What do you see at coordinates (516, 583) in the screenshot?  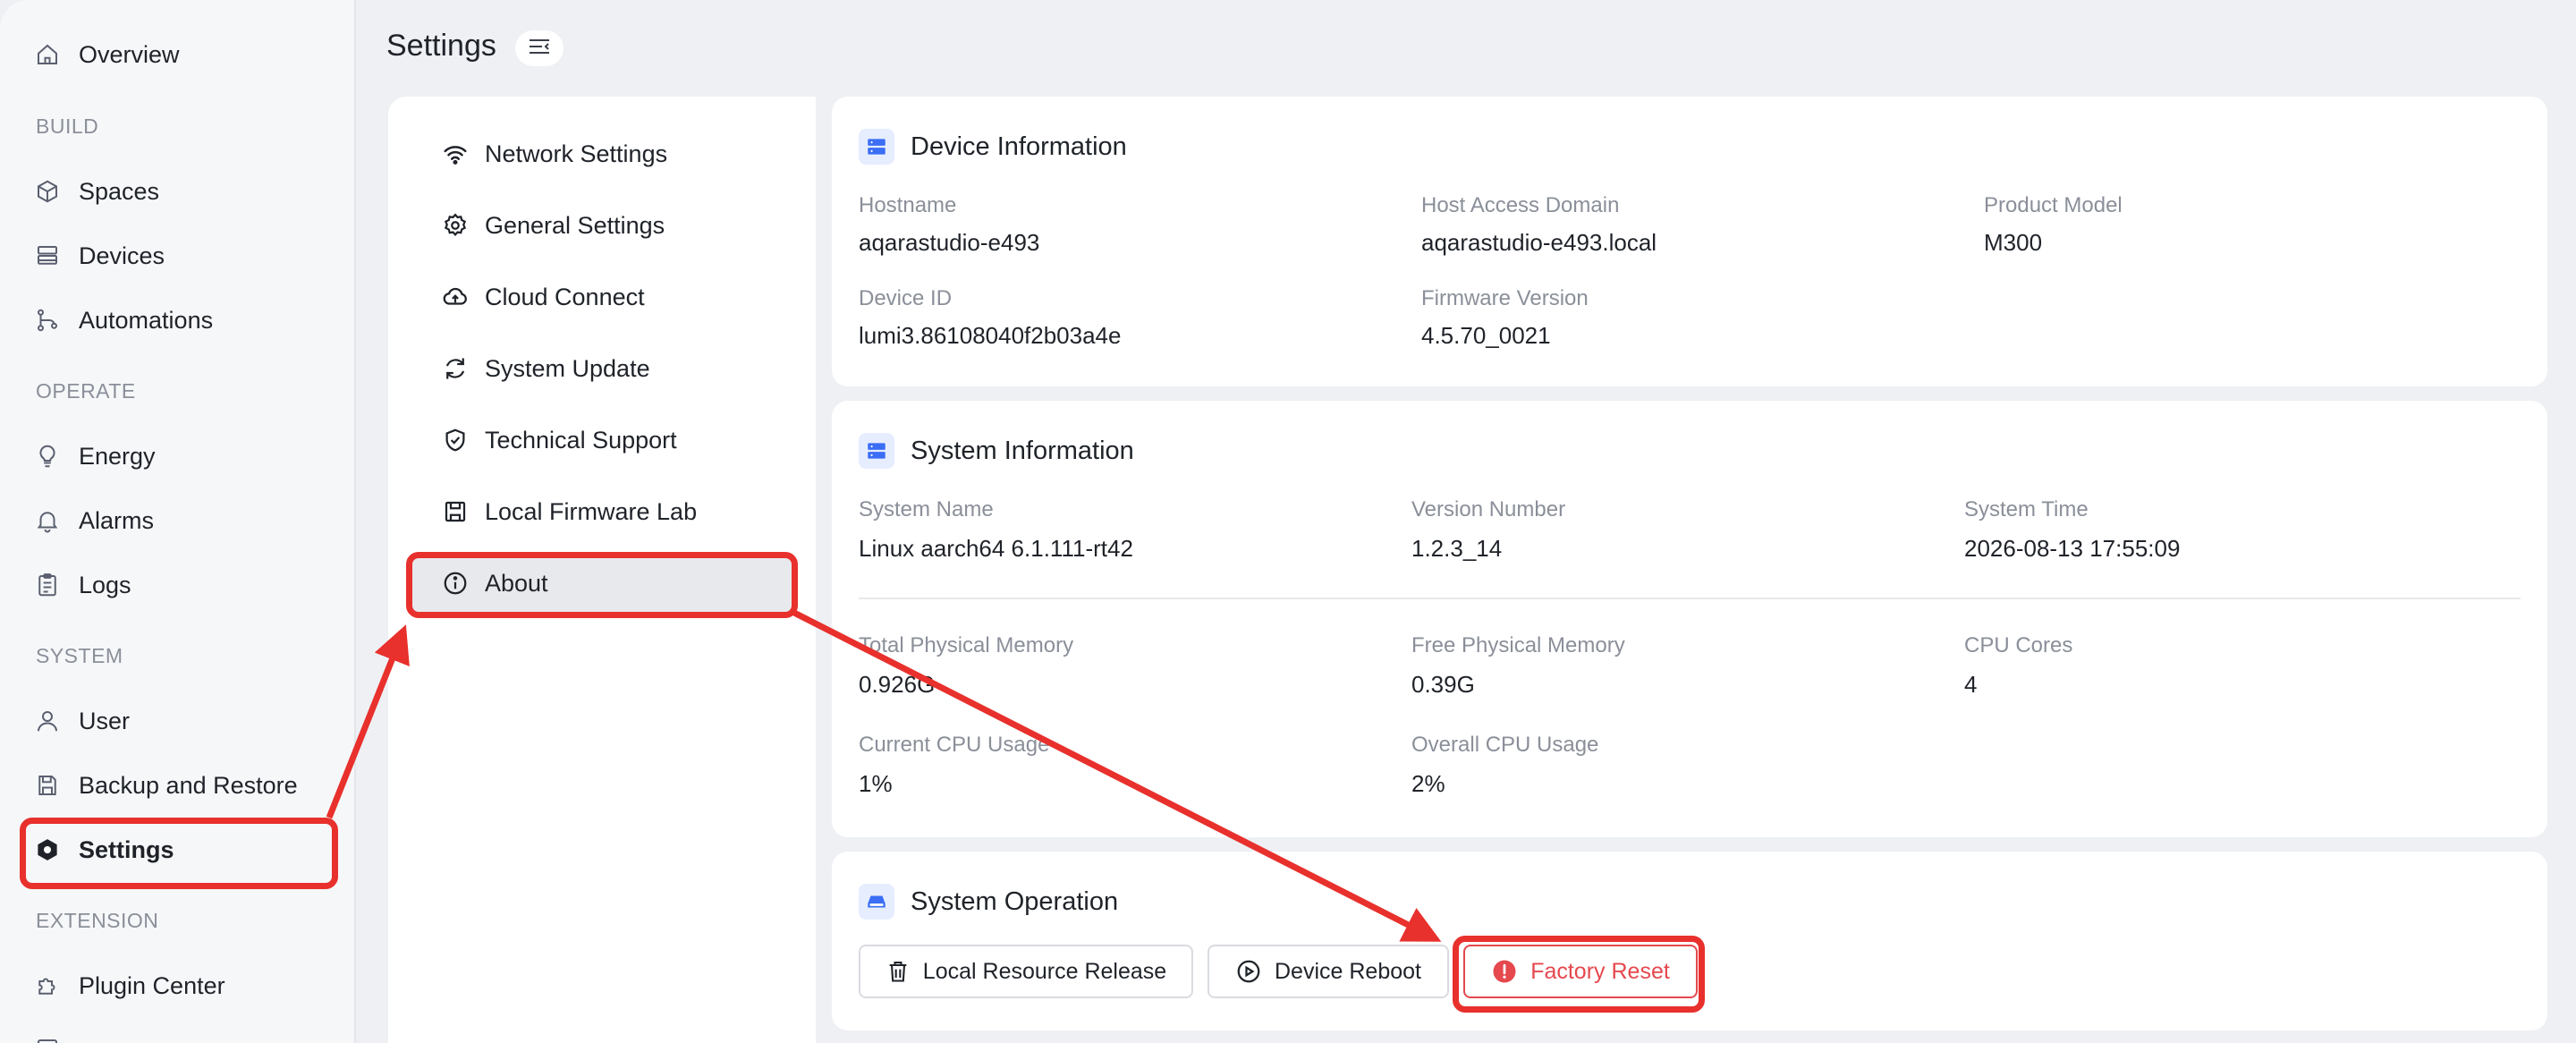 I see `submenu-item-label: About` at bounding box center [516, 583].